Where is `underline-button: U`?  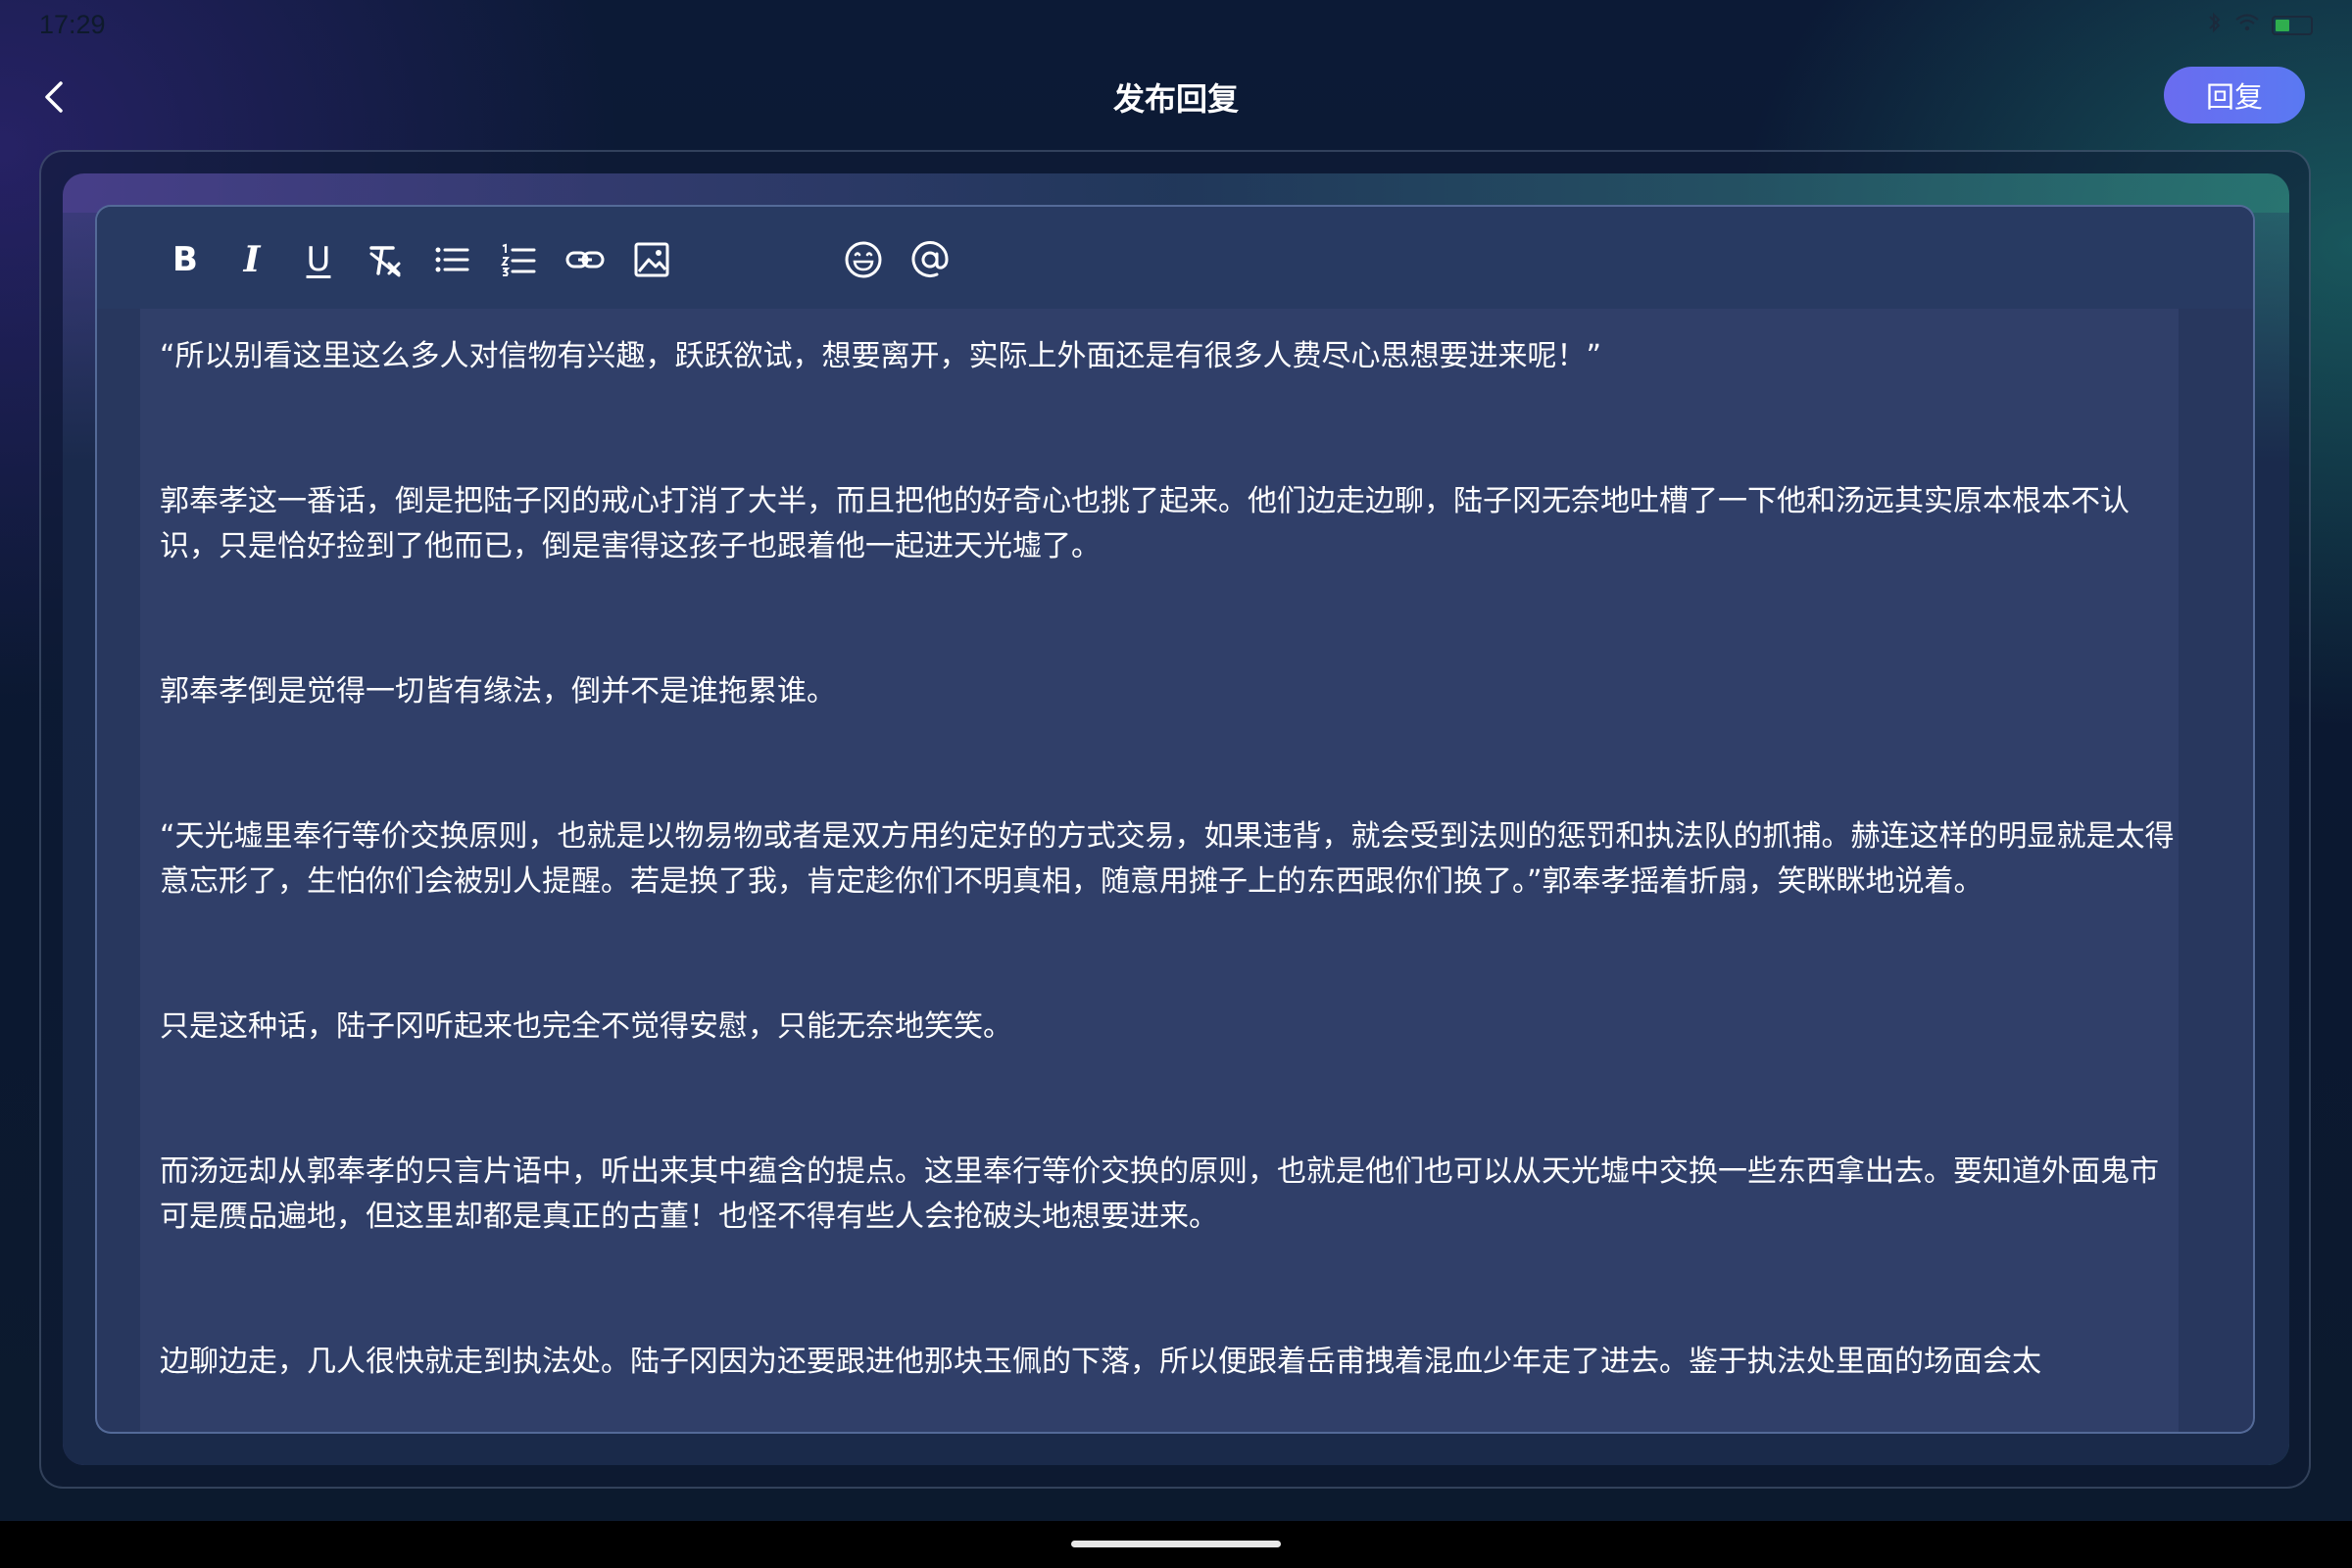 underline-button: U is located at coordinates (318, 259).